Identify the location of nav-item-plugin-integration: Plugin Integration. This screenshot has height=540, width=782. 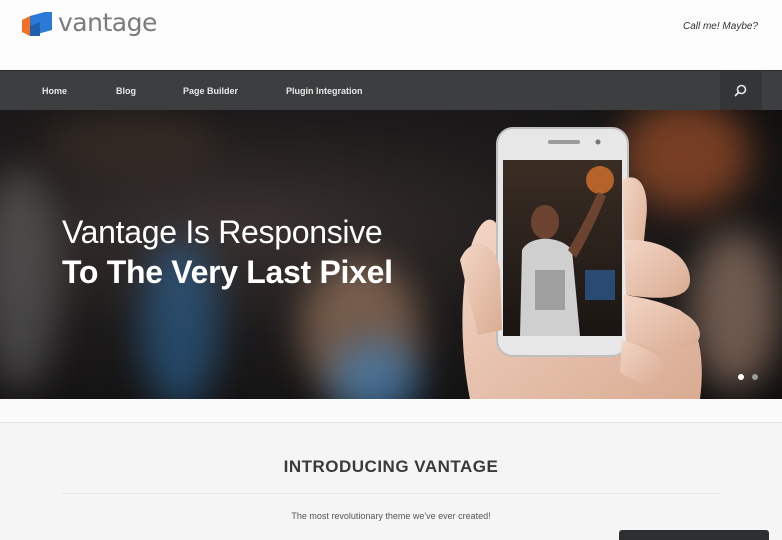
(324, 91).